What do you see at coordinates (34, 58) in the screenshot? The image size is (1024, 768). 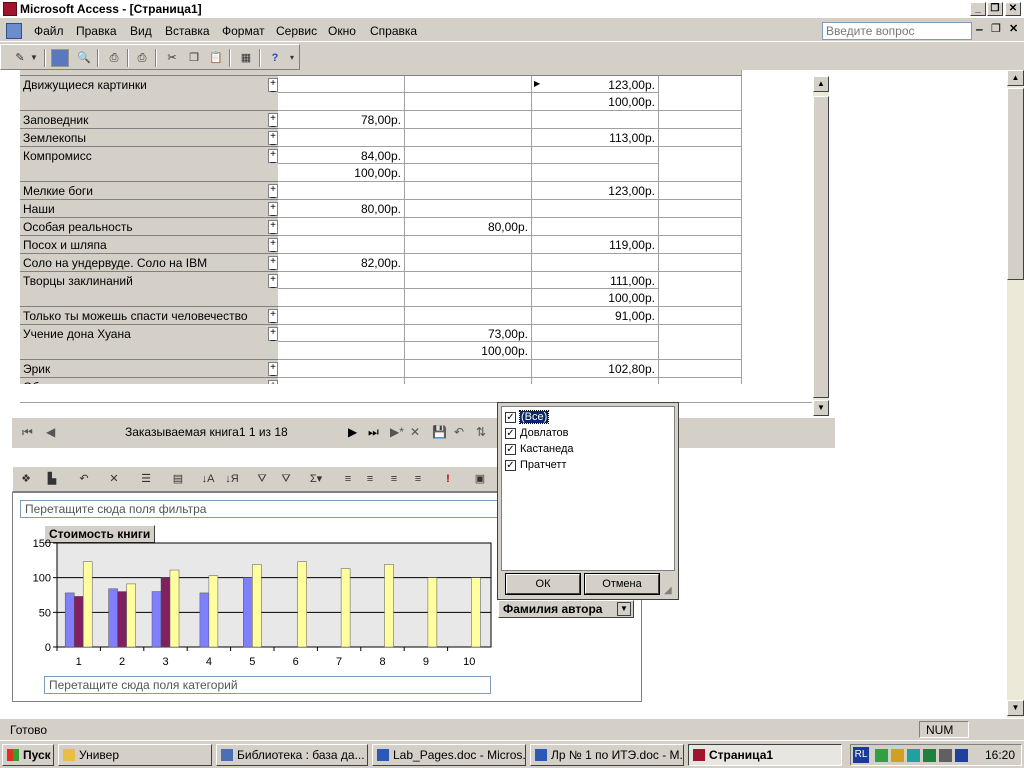 I see `view-dropdown-icon: ▼` at bounding box center [34, 58].